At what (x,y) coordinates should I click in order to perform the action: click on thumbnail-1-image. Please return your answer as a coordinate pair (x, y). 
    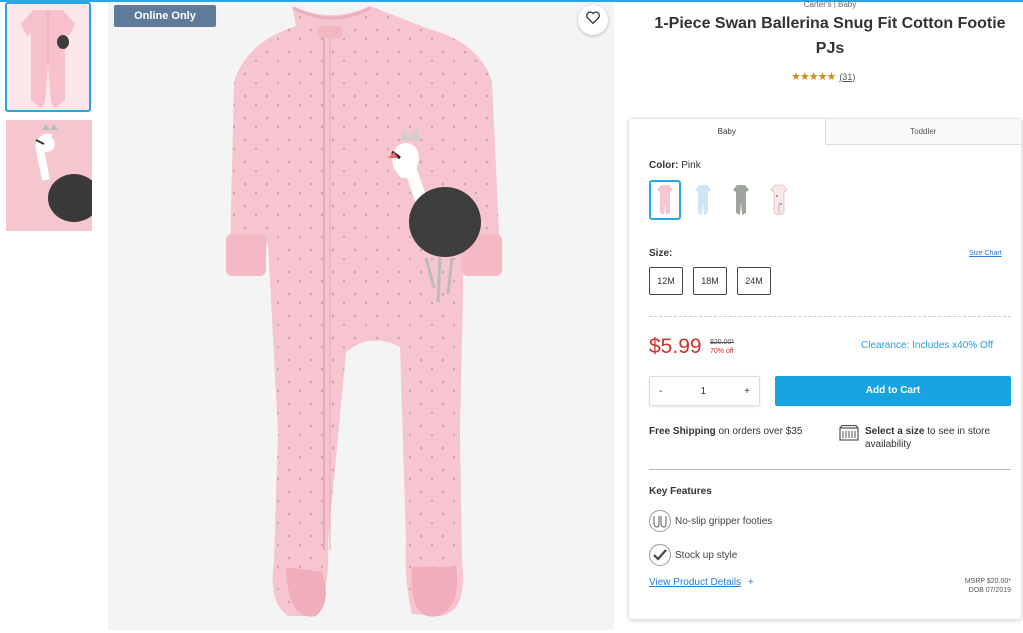
    Looking at the image, I should click on (48, 59).